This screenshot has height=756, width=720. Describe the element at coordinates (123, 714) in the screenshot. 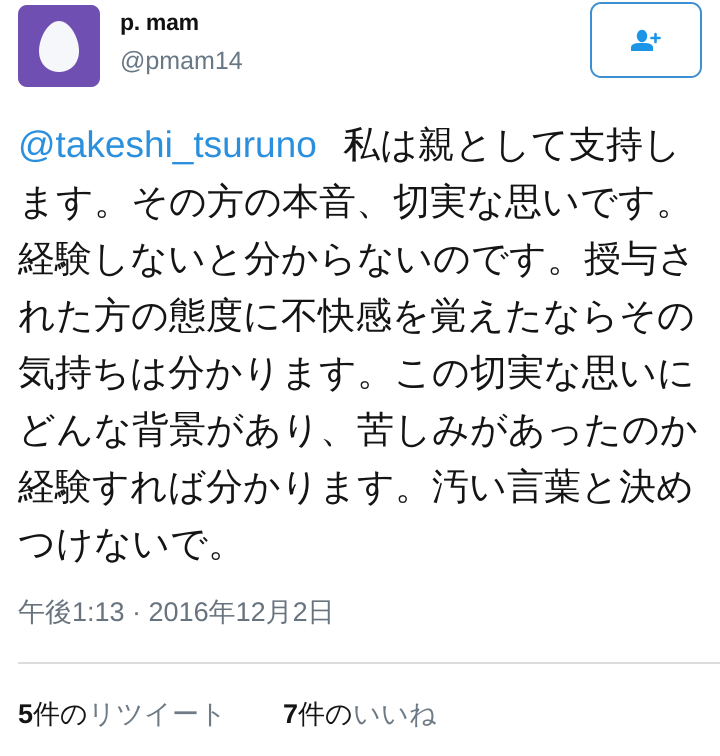

I see `retweet-count-link: 5件の リツイート` at that location.